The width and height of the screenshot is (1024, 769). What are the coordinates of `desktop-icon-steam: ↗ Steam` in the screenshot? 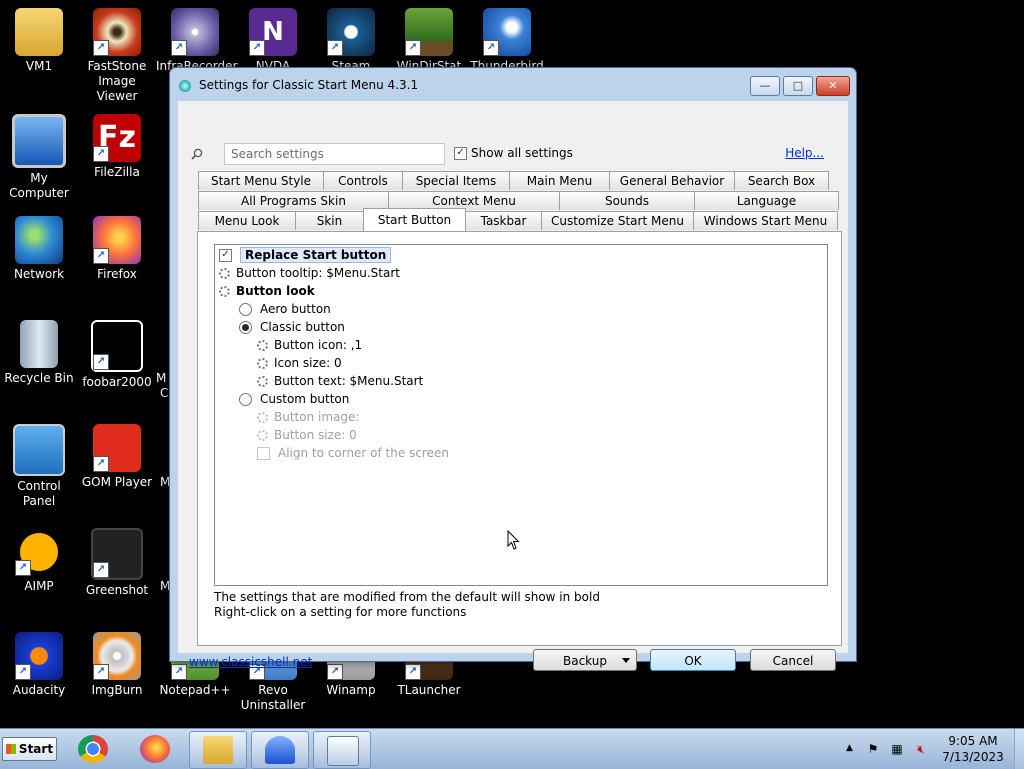 It's located at (351, 41).